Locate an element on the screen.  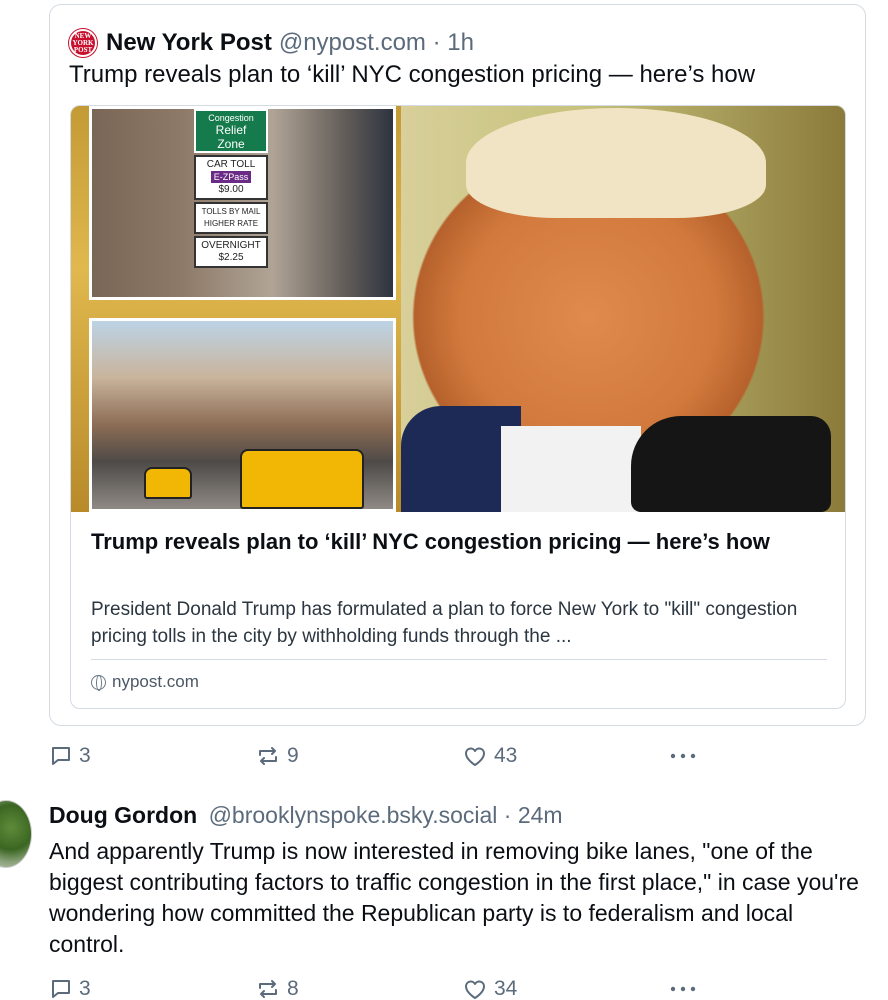
microphone is located at coordinates (731, 464).